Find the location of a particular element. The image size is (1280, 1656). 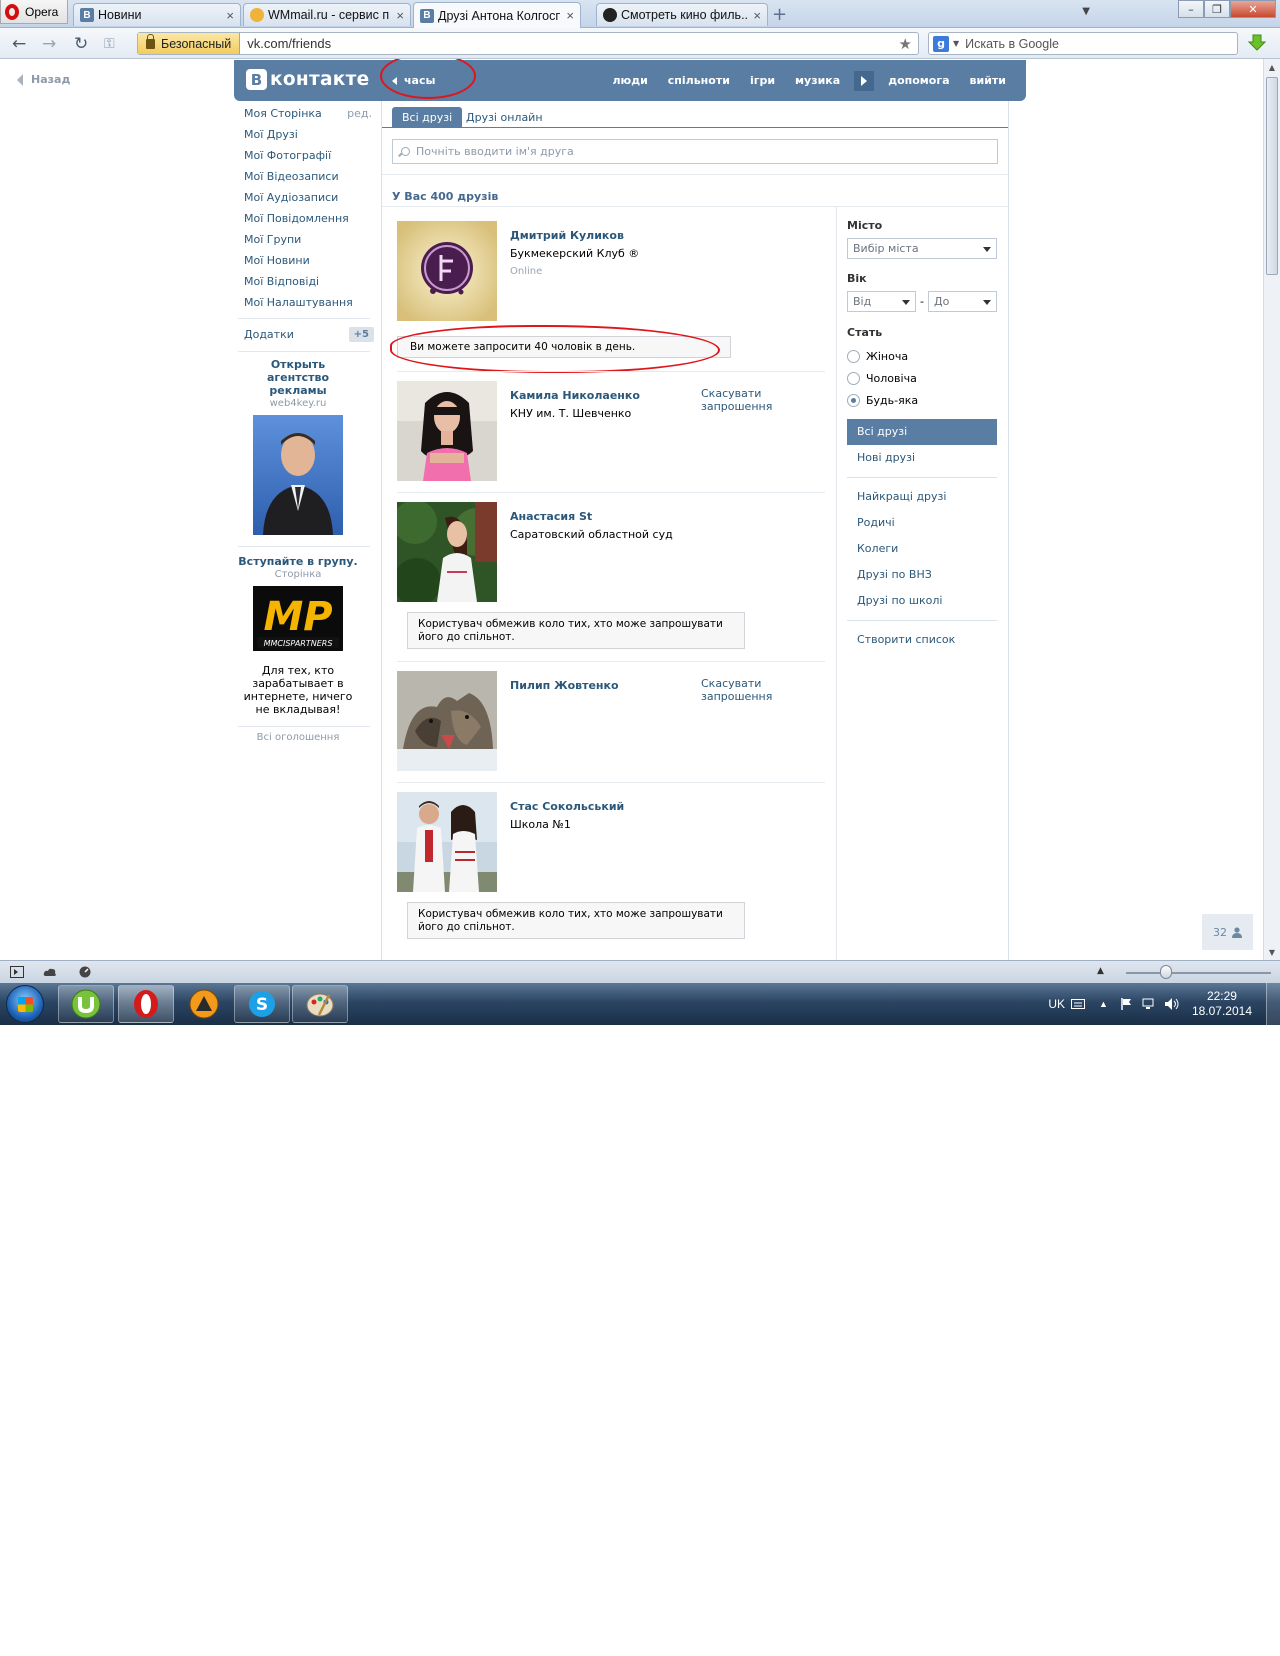

list-best-friends: Найкращі друзі is located at coordinates (922, 497).